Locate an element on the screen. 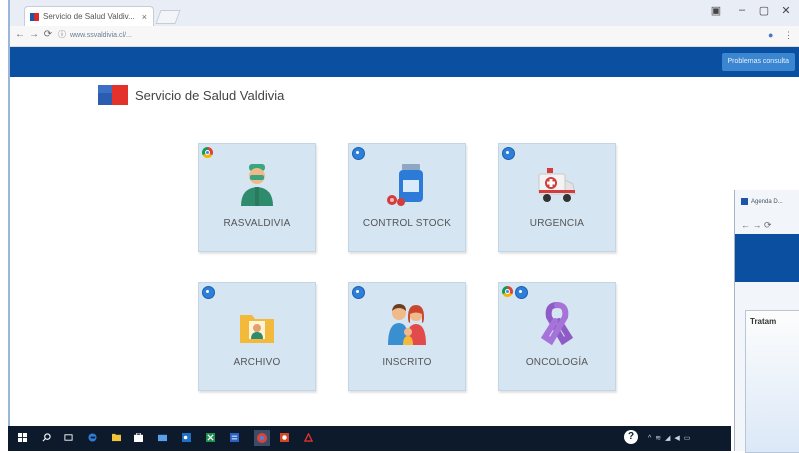  second-window-panel: Tratam is located at coordinates (772, 381).